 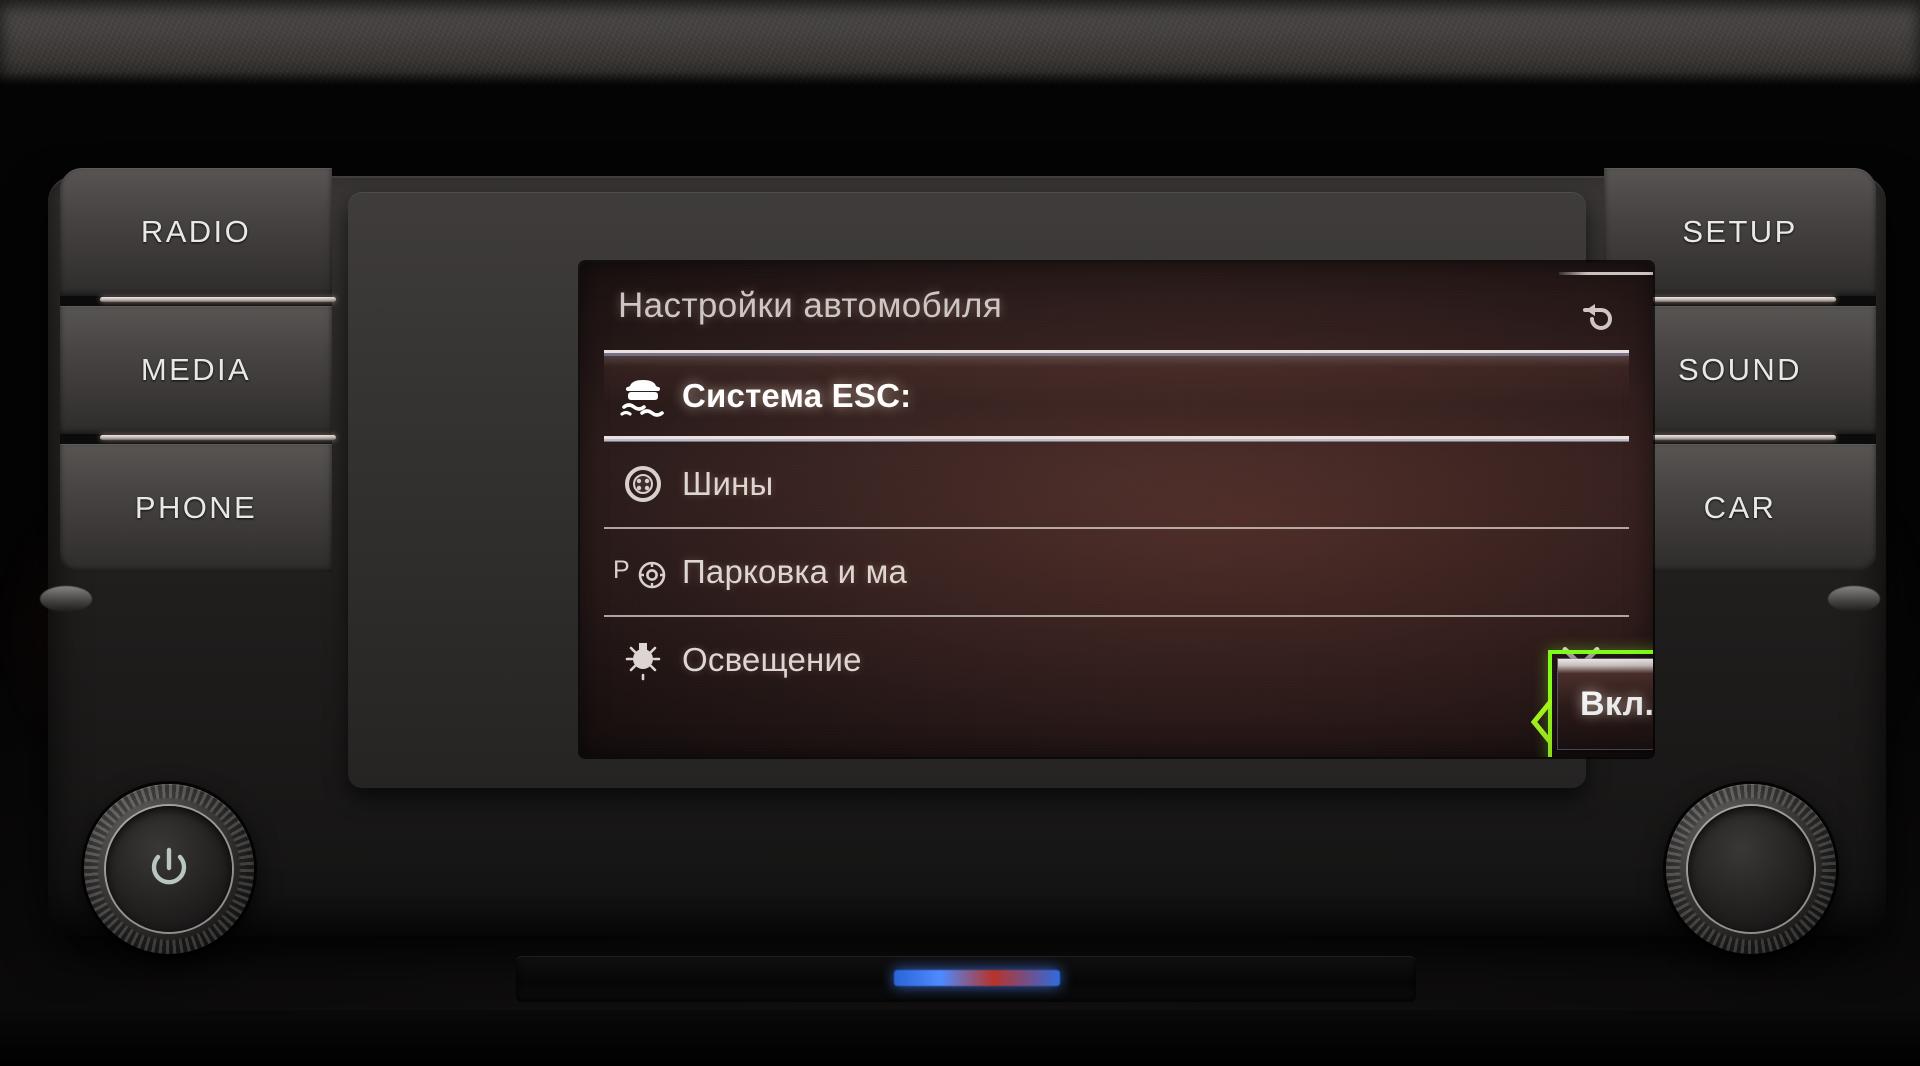 What do you see at coordinates (772, 659) in the screenshot?
I see `list-item-lighting-label: Освещение` at bounding box center [772, 659].